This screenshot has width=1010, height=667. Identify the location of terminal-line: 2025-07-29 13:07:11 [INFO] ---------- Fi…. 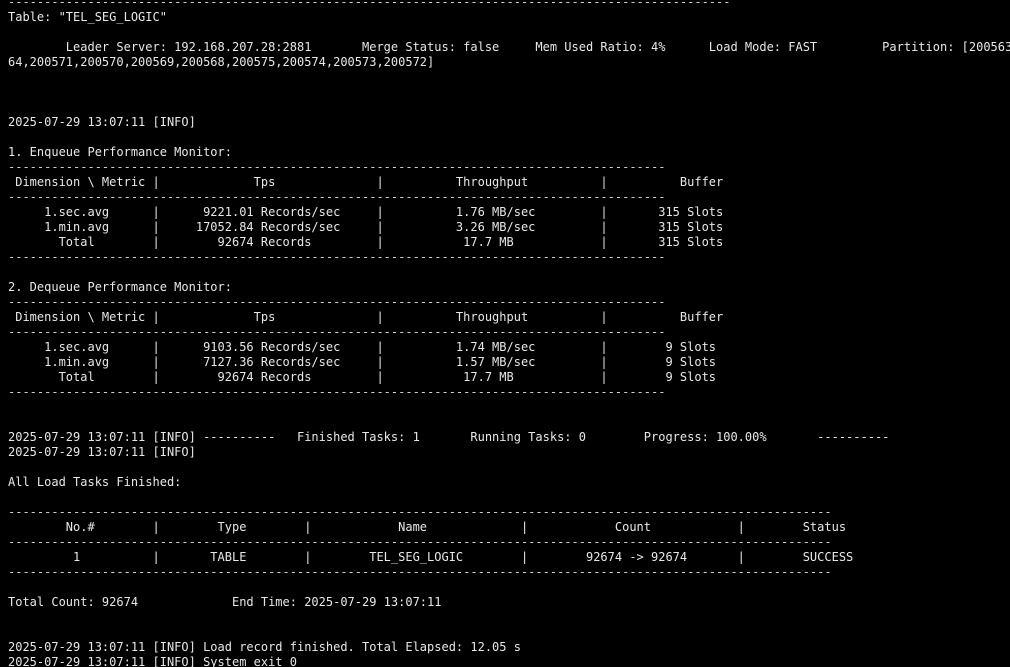
(449, 437).